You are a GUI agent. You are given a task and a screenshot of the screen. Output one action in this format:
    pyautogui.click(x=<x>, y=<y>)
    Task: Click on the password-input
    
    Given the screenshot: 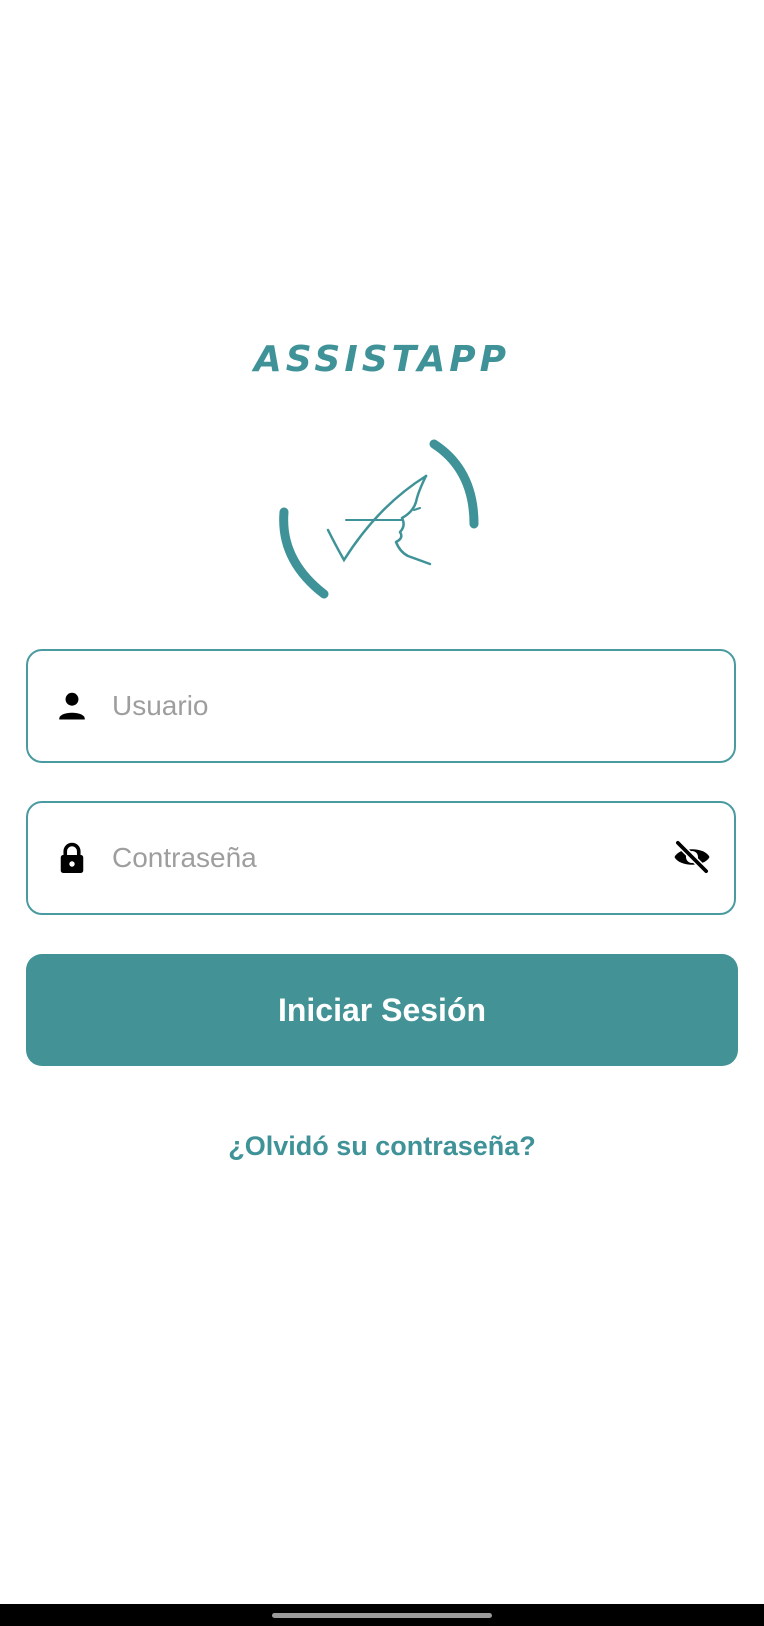 What is the action you would take?
    pyautogui.click(x=372, y=858)
    